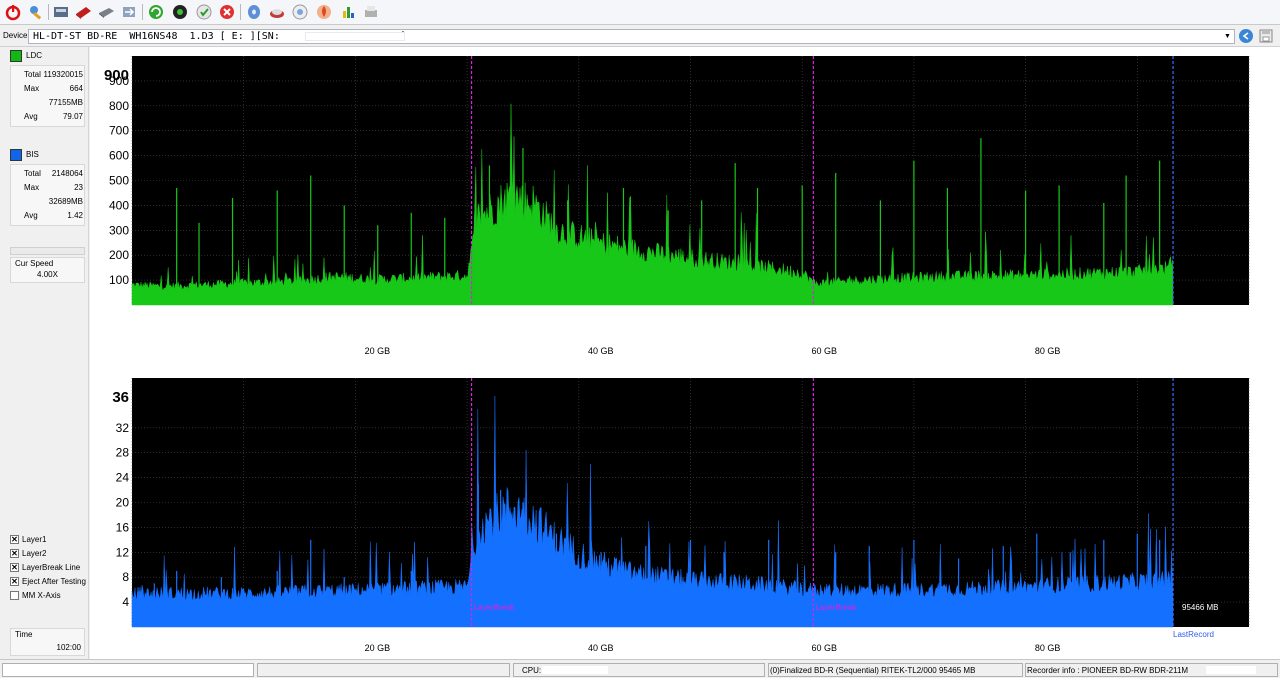 The height and width of the screenshot is (678, 1280). Describe the element at coordinates (32, 187) in the screenshot. I see `stat-label: Max` at that location.